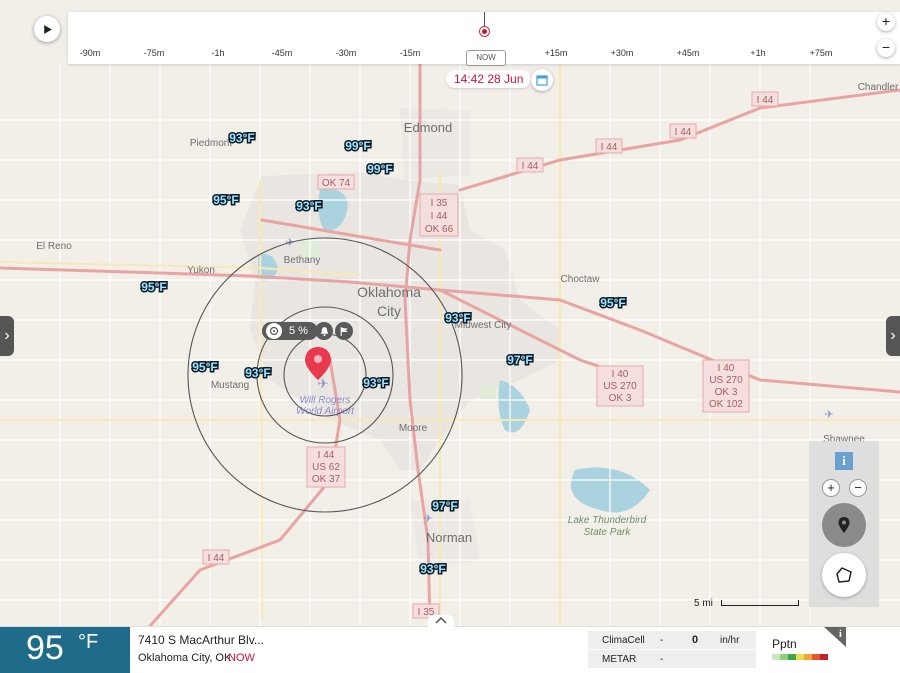 This screenshot has height=673, width=900. What do you see at coordinates (800, 657) in the screenshot?
I see `precipitation-legend-scale` at bounding box center [800, 657].